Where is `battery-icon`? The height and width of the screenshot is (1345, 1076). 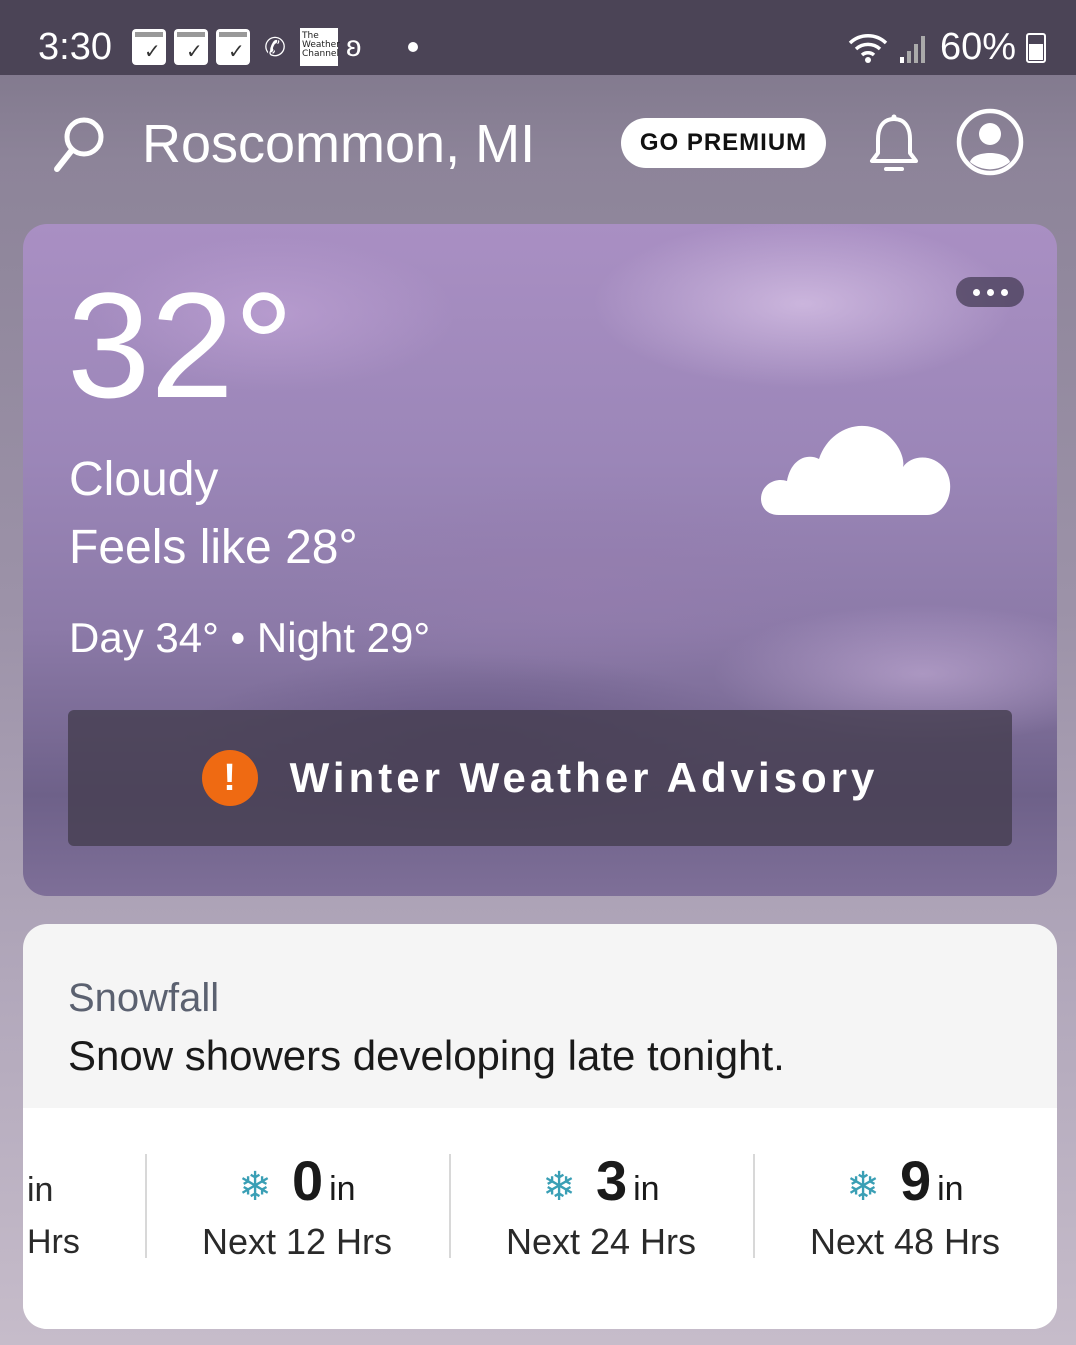 battery-icon is located at coordinates (1036, 47).